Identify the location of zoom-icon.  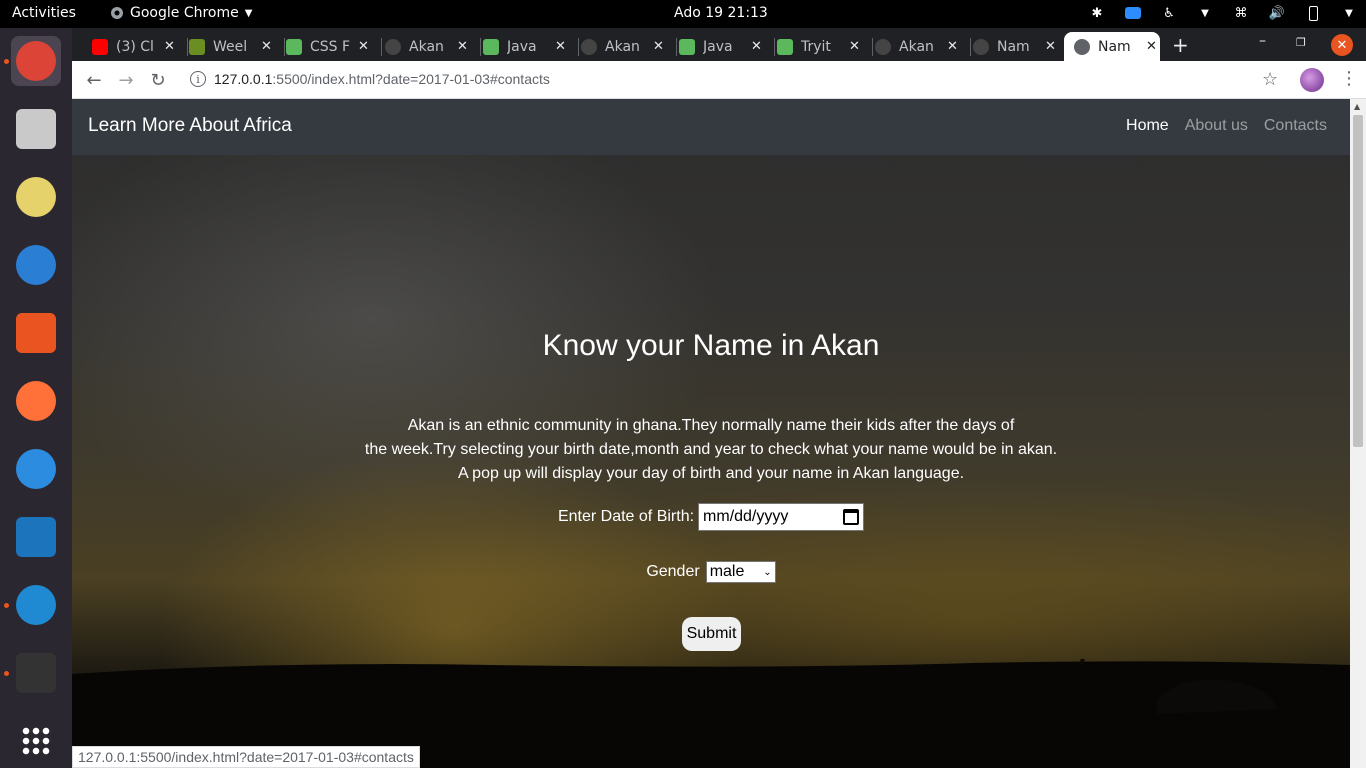
(1133, 13).